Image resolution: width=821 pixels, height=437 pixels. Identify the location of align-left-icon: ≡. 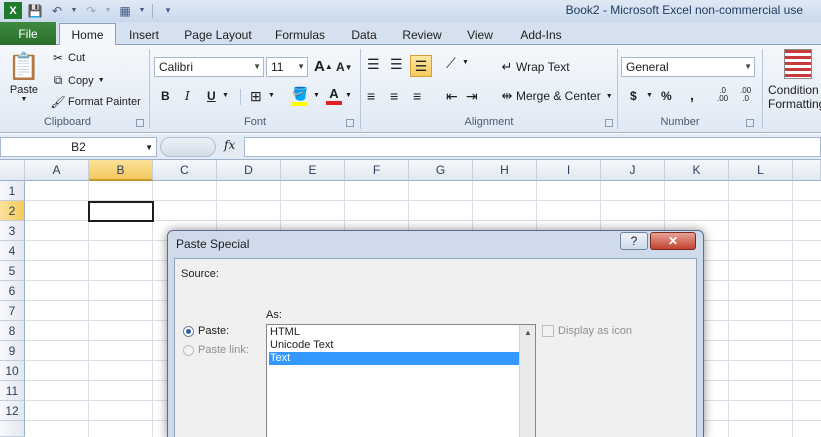
(371, 96).